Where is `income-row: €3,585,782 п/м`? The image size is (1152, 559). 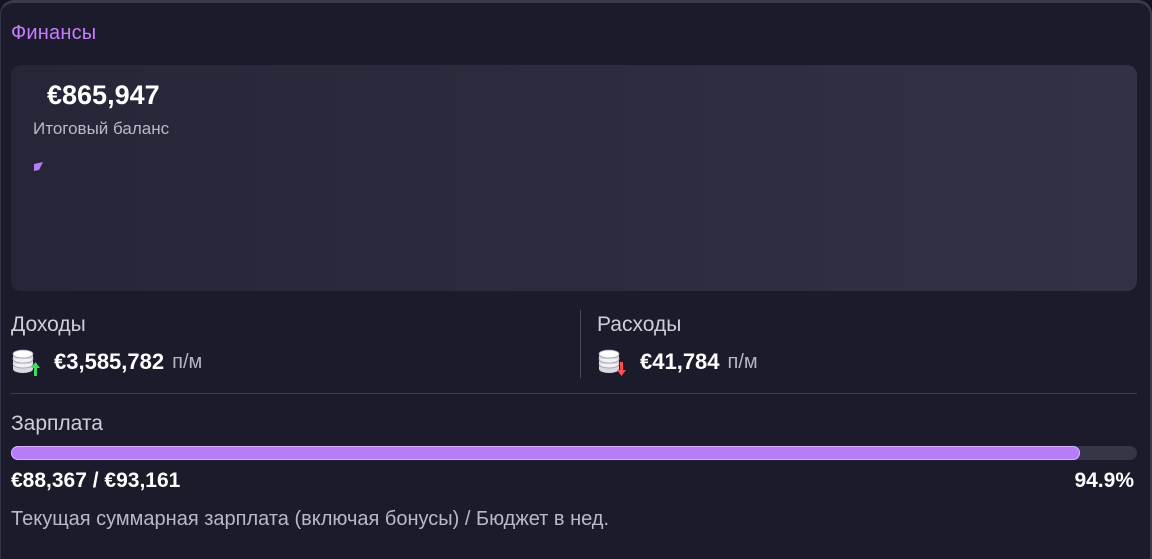
income-row: €3,585,782 п/м is located at coordinates (106, 362).